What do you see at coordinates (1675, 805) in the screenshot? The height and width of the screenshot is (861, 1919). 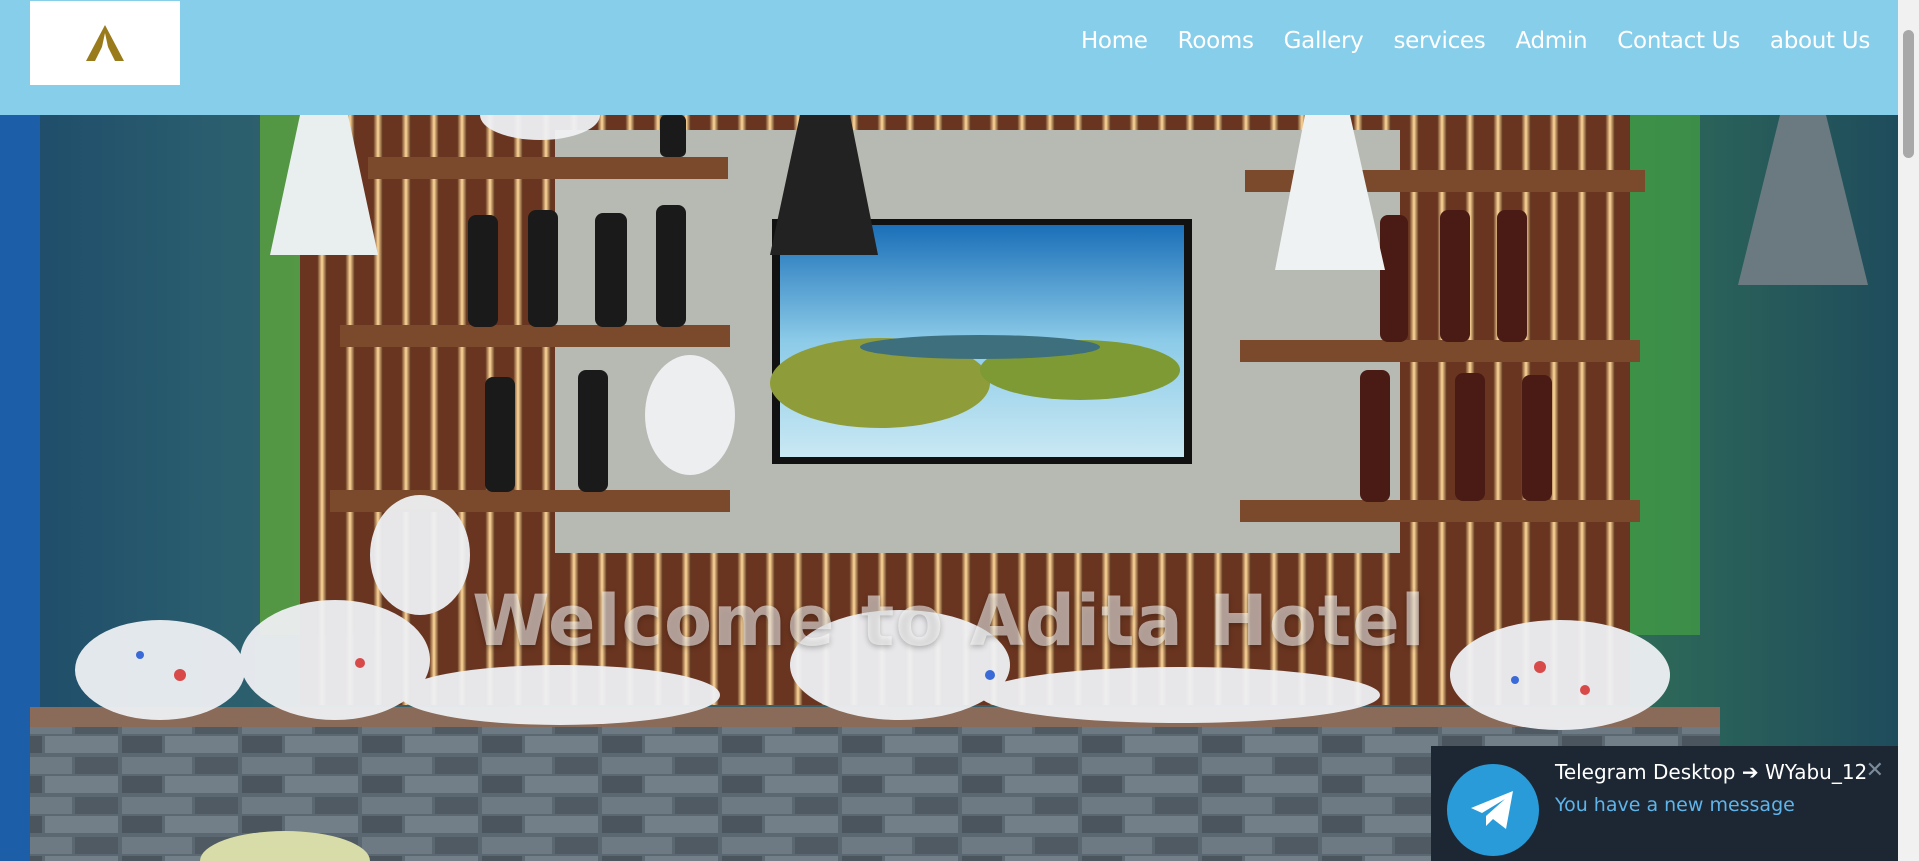 I see `notification-message: You have a new message` at bounding box center [1675, 805].